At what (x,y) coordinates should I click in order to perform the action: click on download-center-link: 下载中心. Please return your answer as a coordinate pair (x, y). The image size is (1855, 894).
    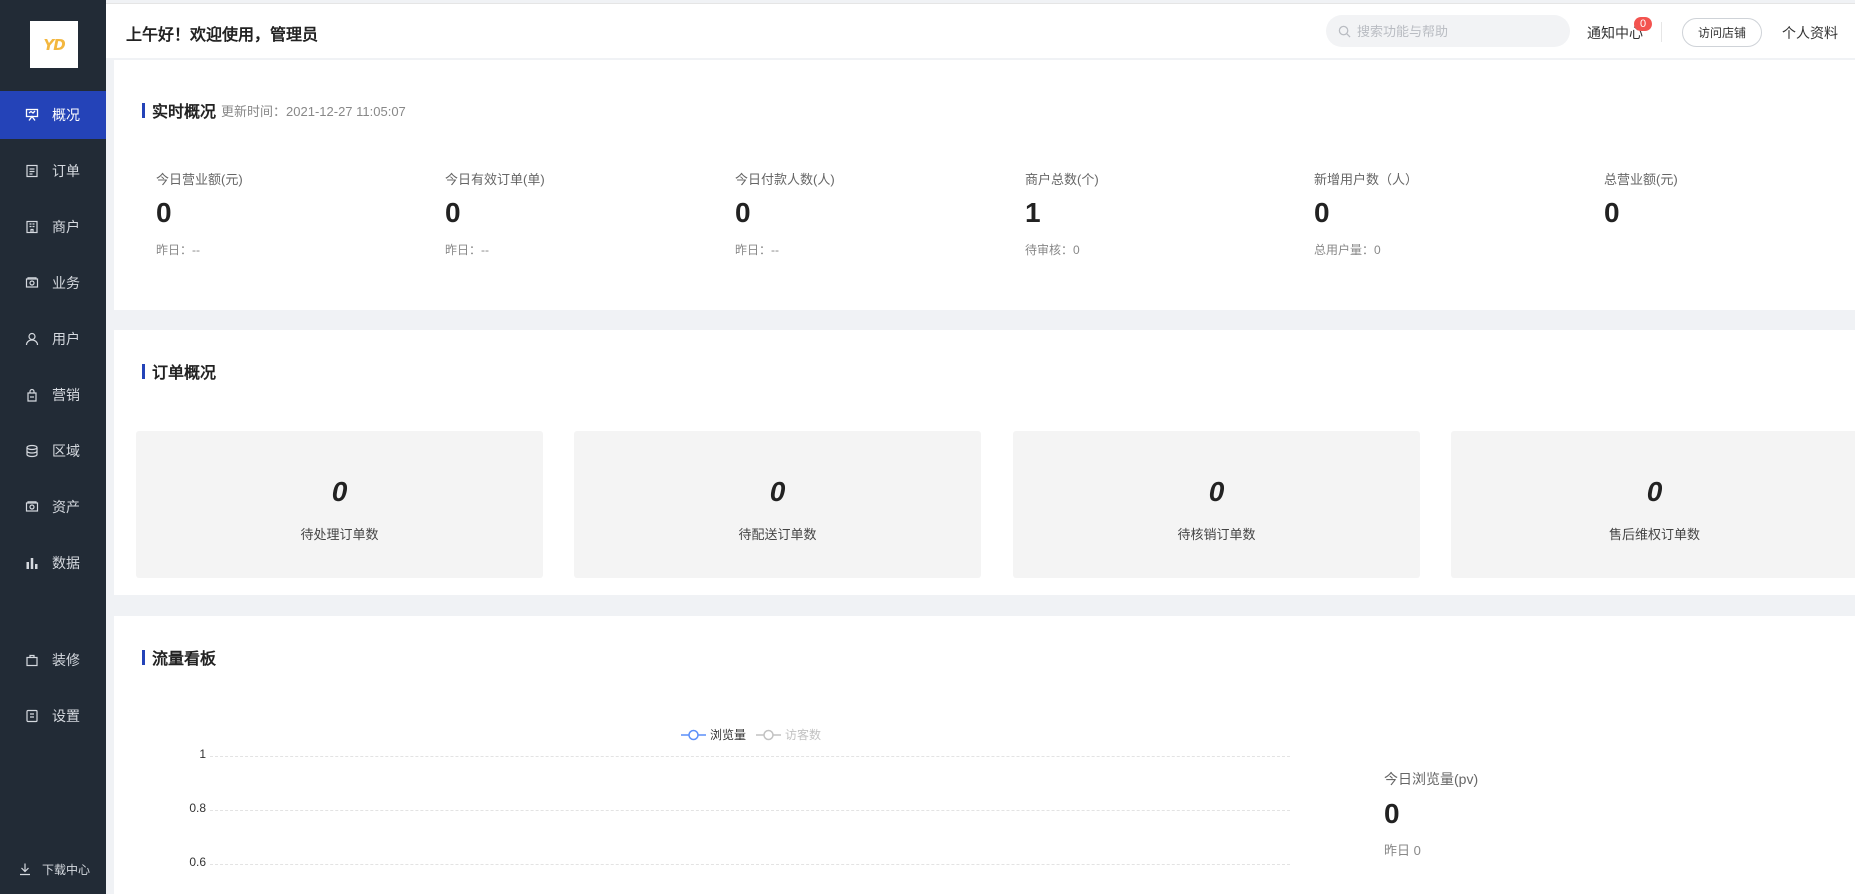
    Looking at the image, I should click on (53, 869).